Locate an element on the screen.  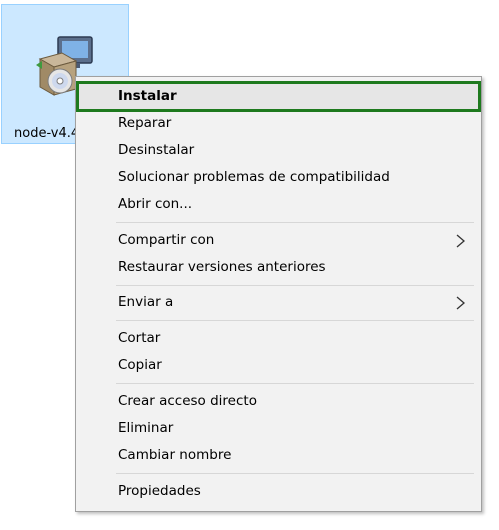
menu-item-label: Restaurar versiones anteriores is located at coordinates (222, 267).